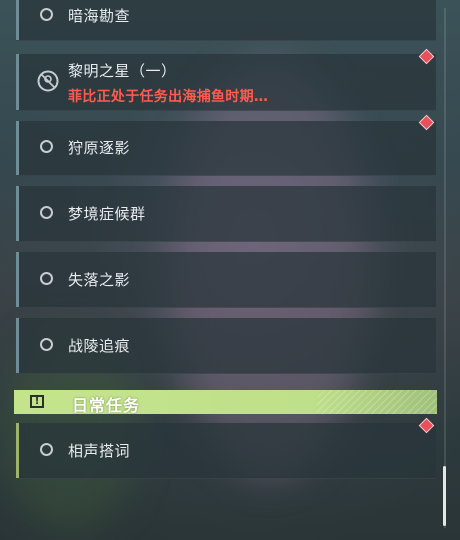 The image size is (460, 540). Describe the element at coordinates (225, 402) in the screenshot. I see `daily-quests-header: ! 日常任务` at that location.